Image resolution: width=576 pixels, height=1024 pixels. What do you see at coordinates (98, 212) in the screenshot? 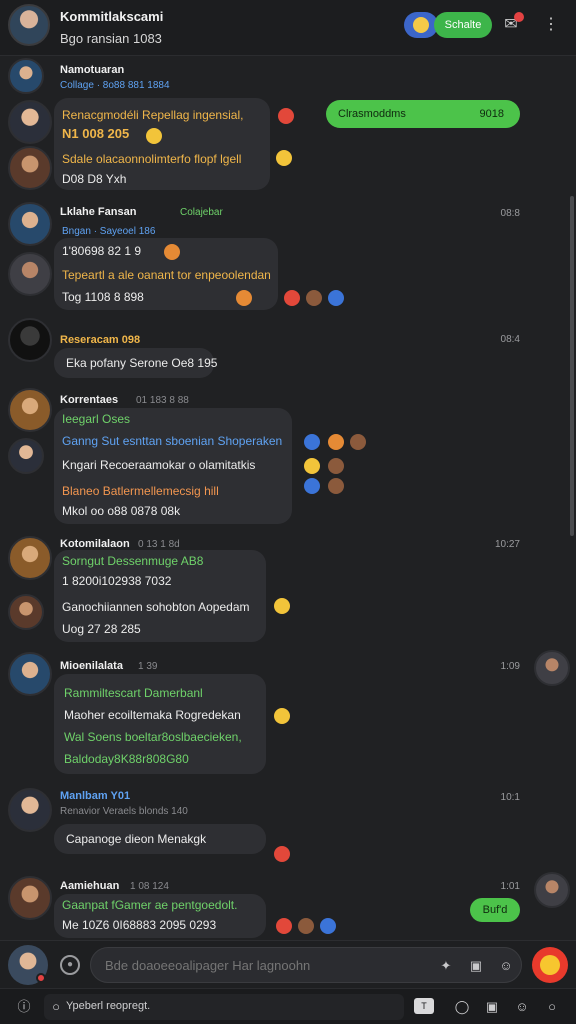
I see `sender-name: Lklahe Fansan` at bounding box center [98, 212].